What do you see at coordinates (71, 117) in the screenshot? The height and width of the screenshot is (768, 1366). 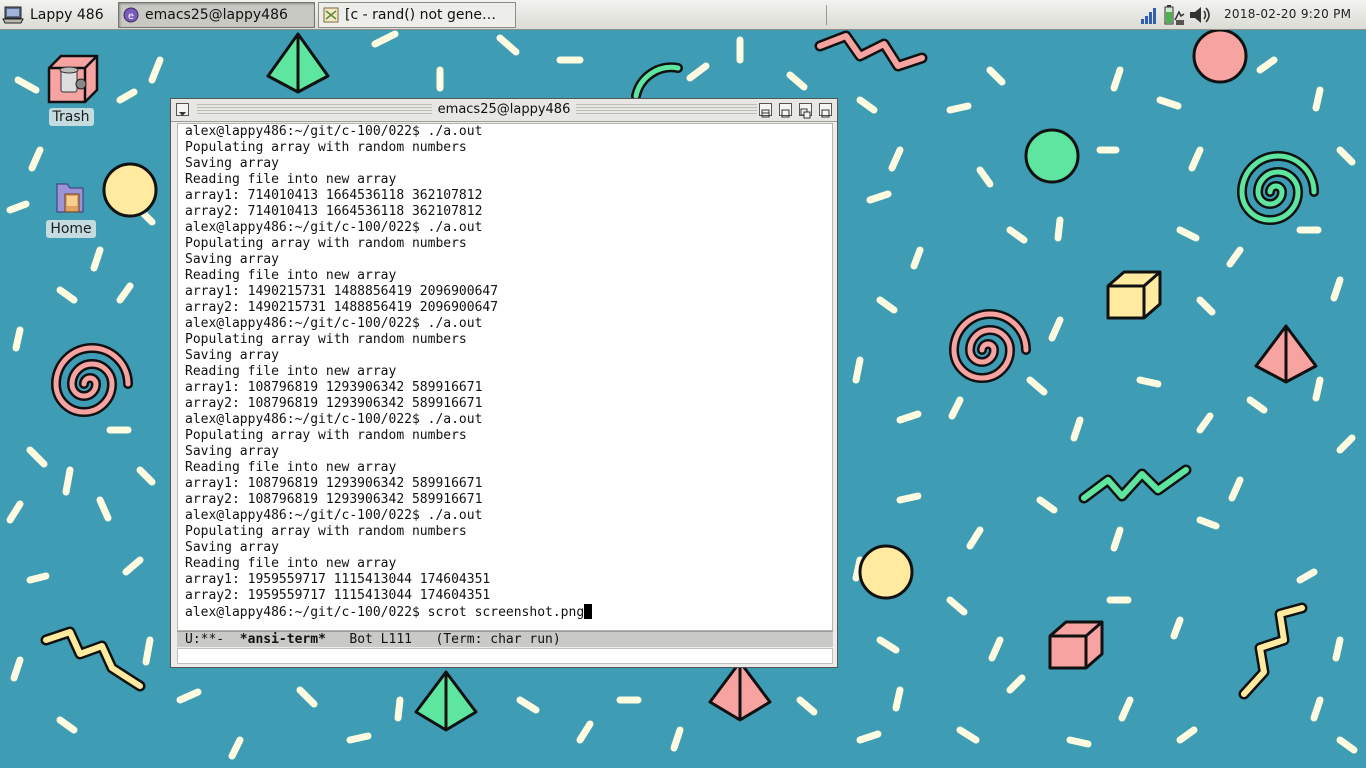 I see `desktop-icon-label: Trash` at bounding box center [71, 117].